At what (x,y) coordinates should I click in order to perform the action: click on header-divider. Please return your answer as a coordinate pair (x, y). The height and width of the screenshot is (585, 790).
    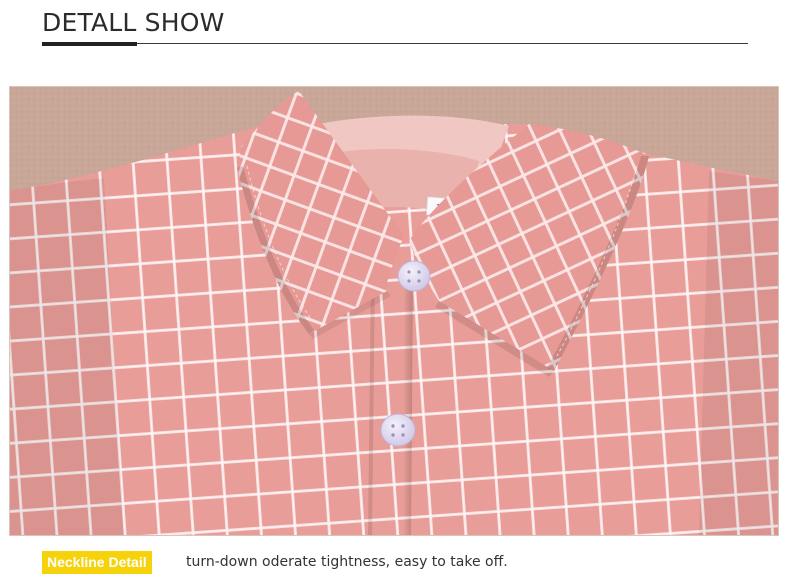
    Looking at the image, I should click on (395, 43).